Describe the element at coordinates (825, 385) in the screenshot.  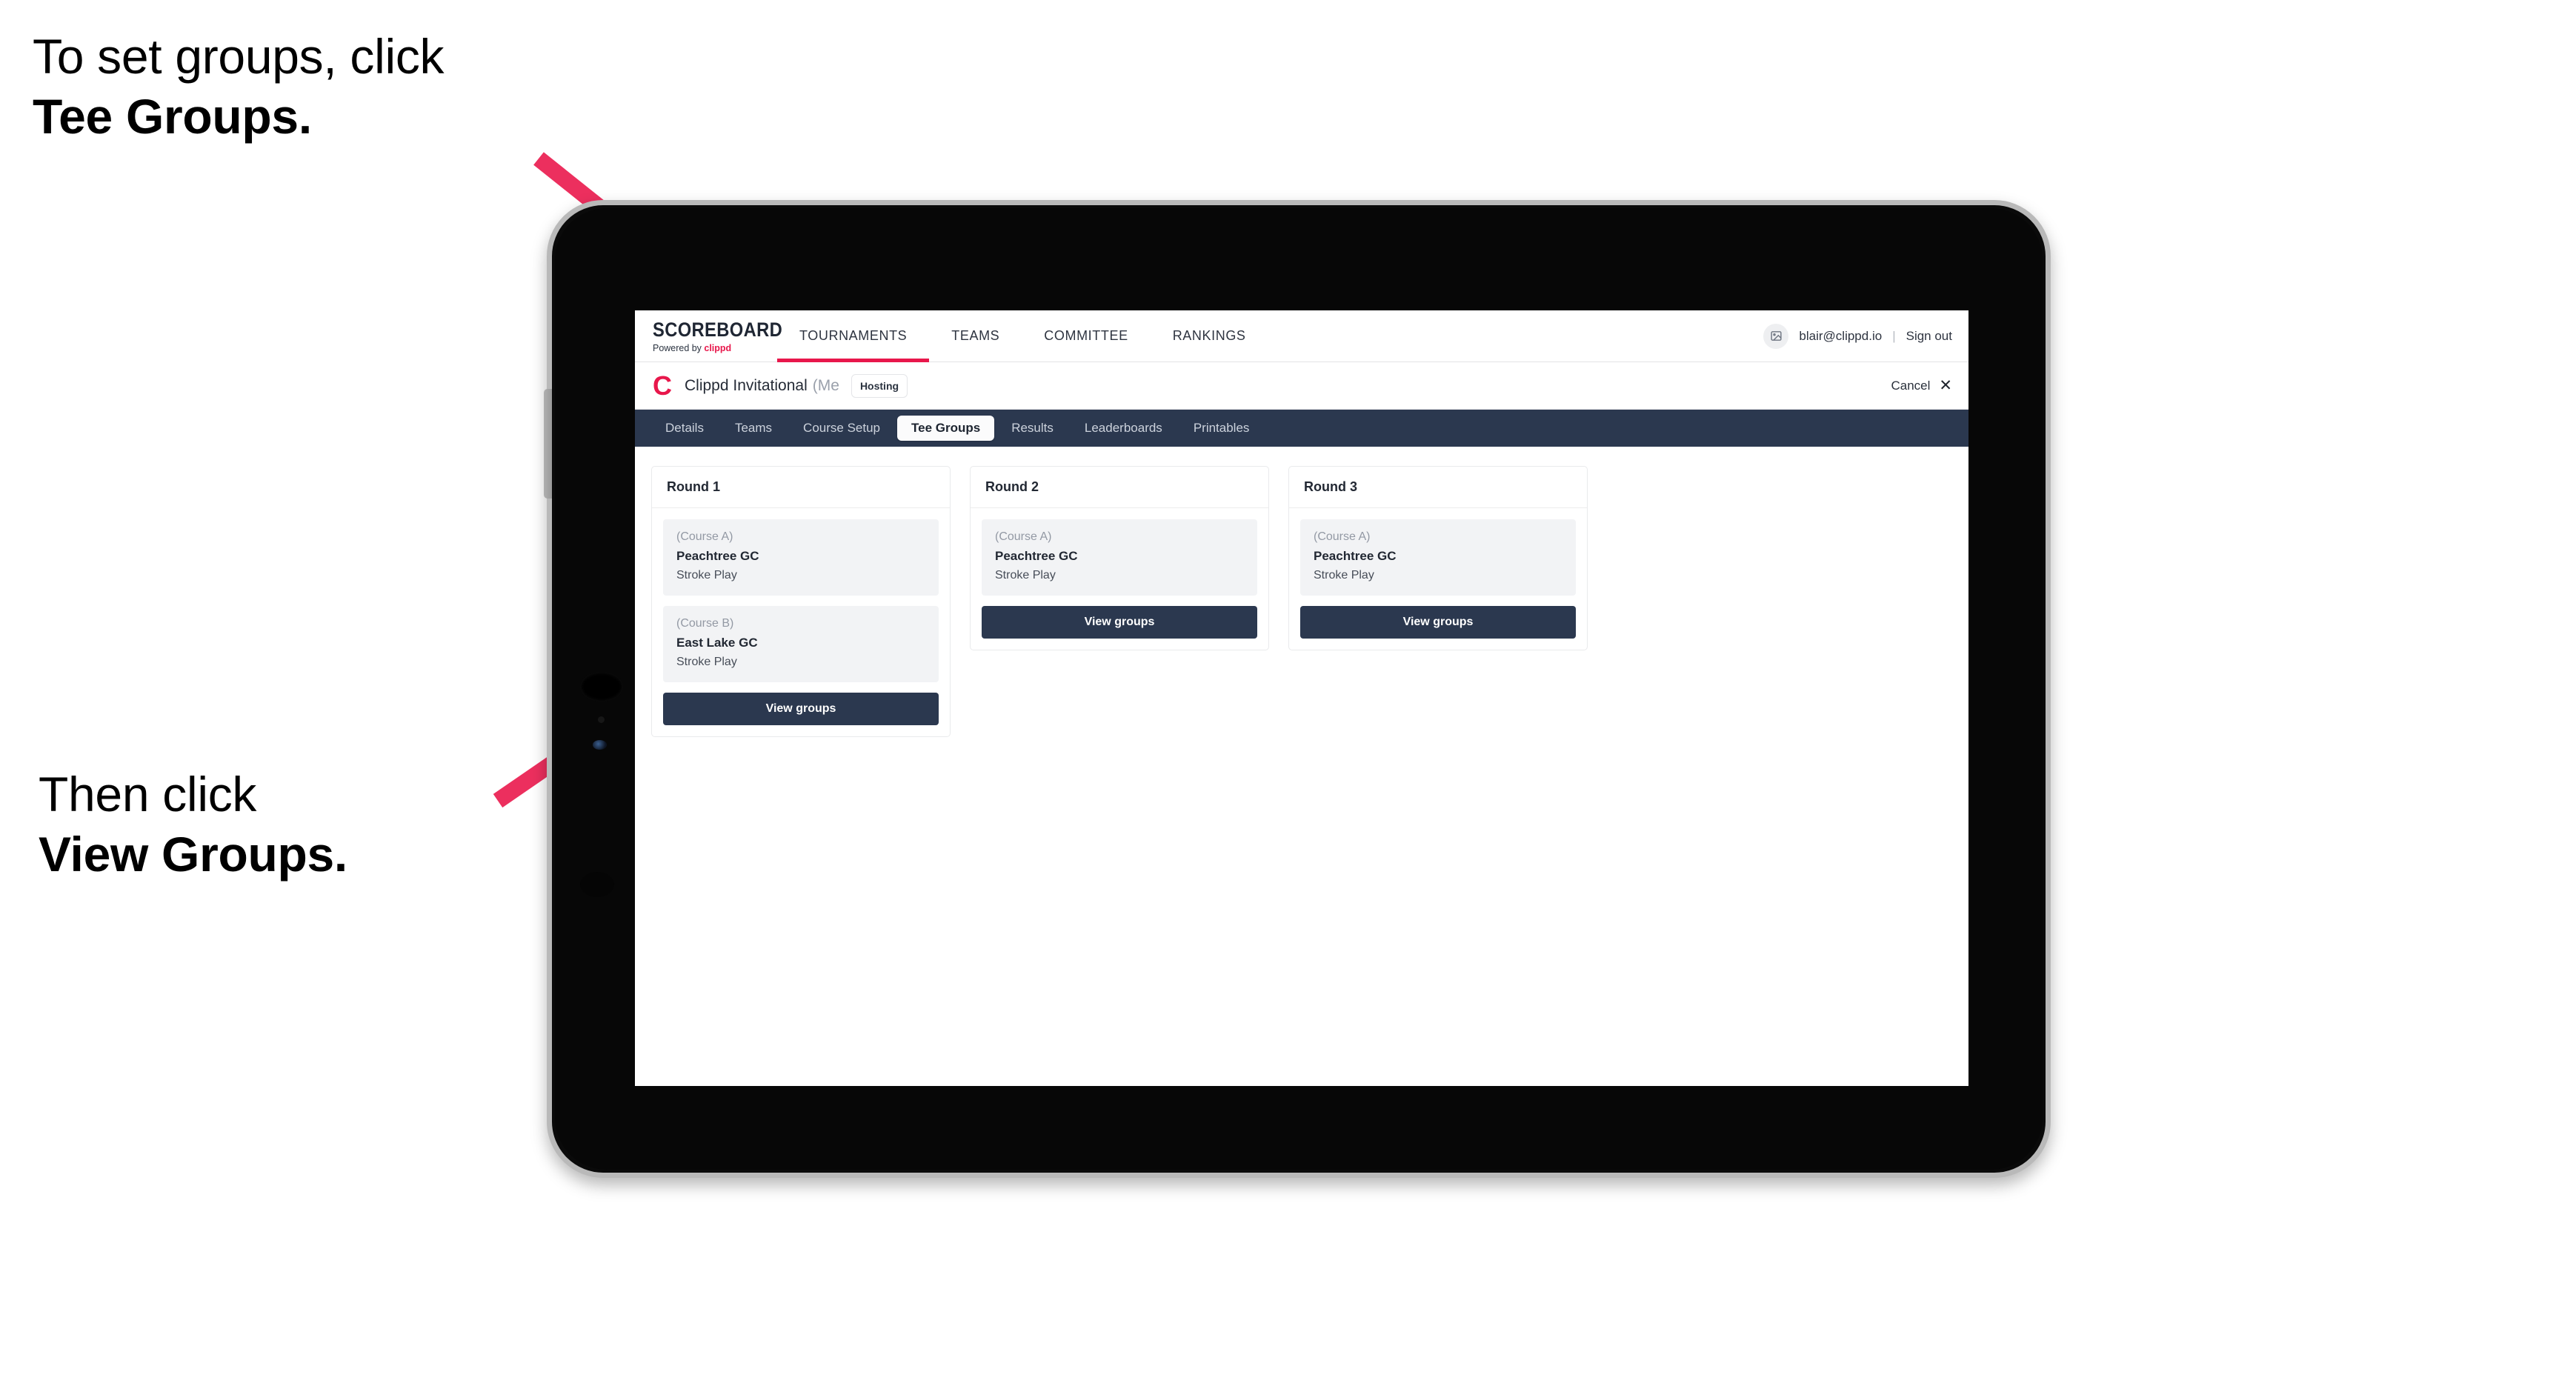
I see `tournament-category: (Me` at that location.